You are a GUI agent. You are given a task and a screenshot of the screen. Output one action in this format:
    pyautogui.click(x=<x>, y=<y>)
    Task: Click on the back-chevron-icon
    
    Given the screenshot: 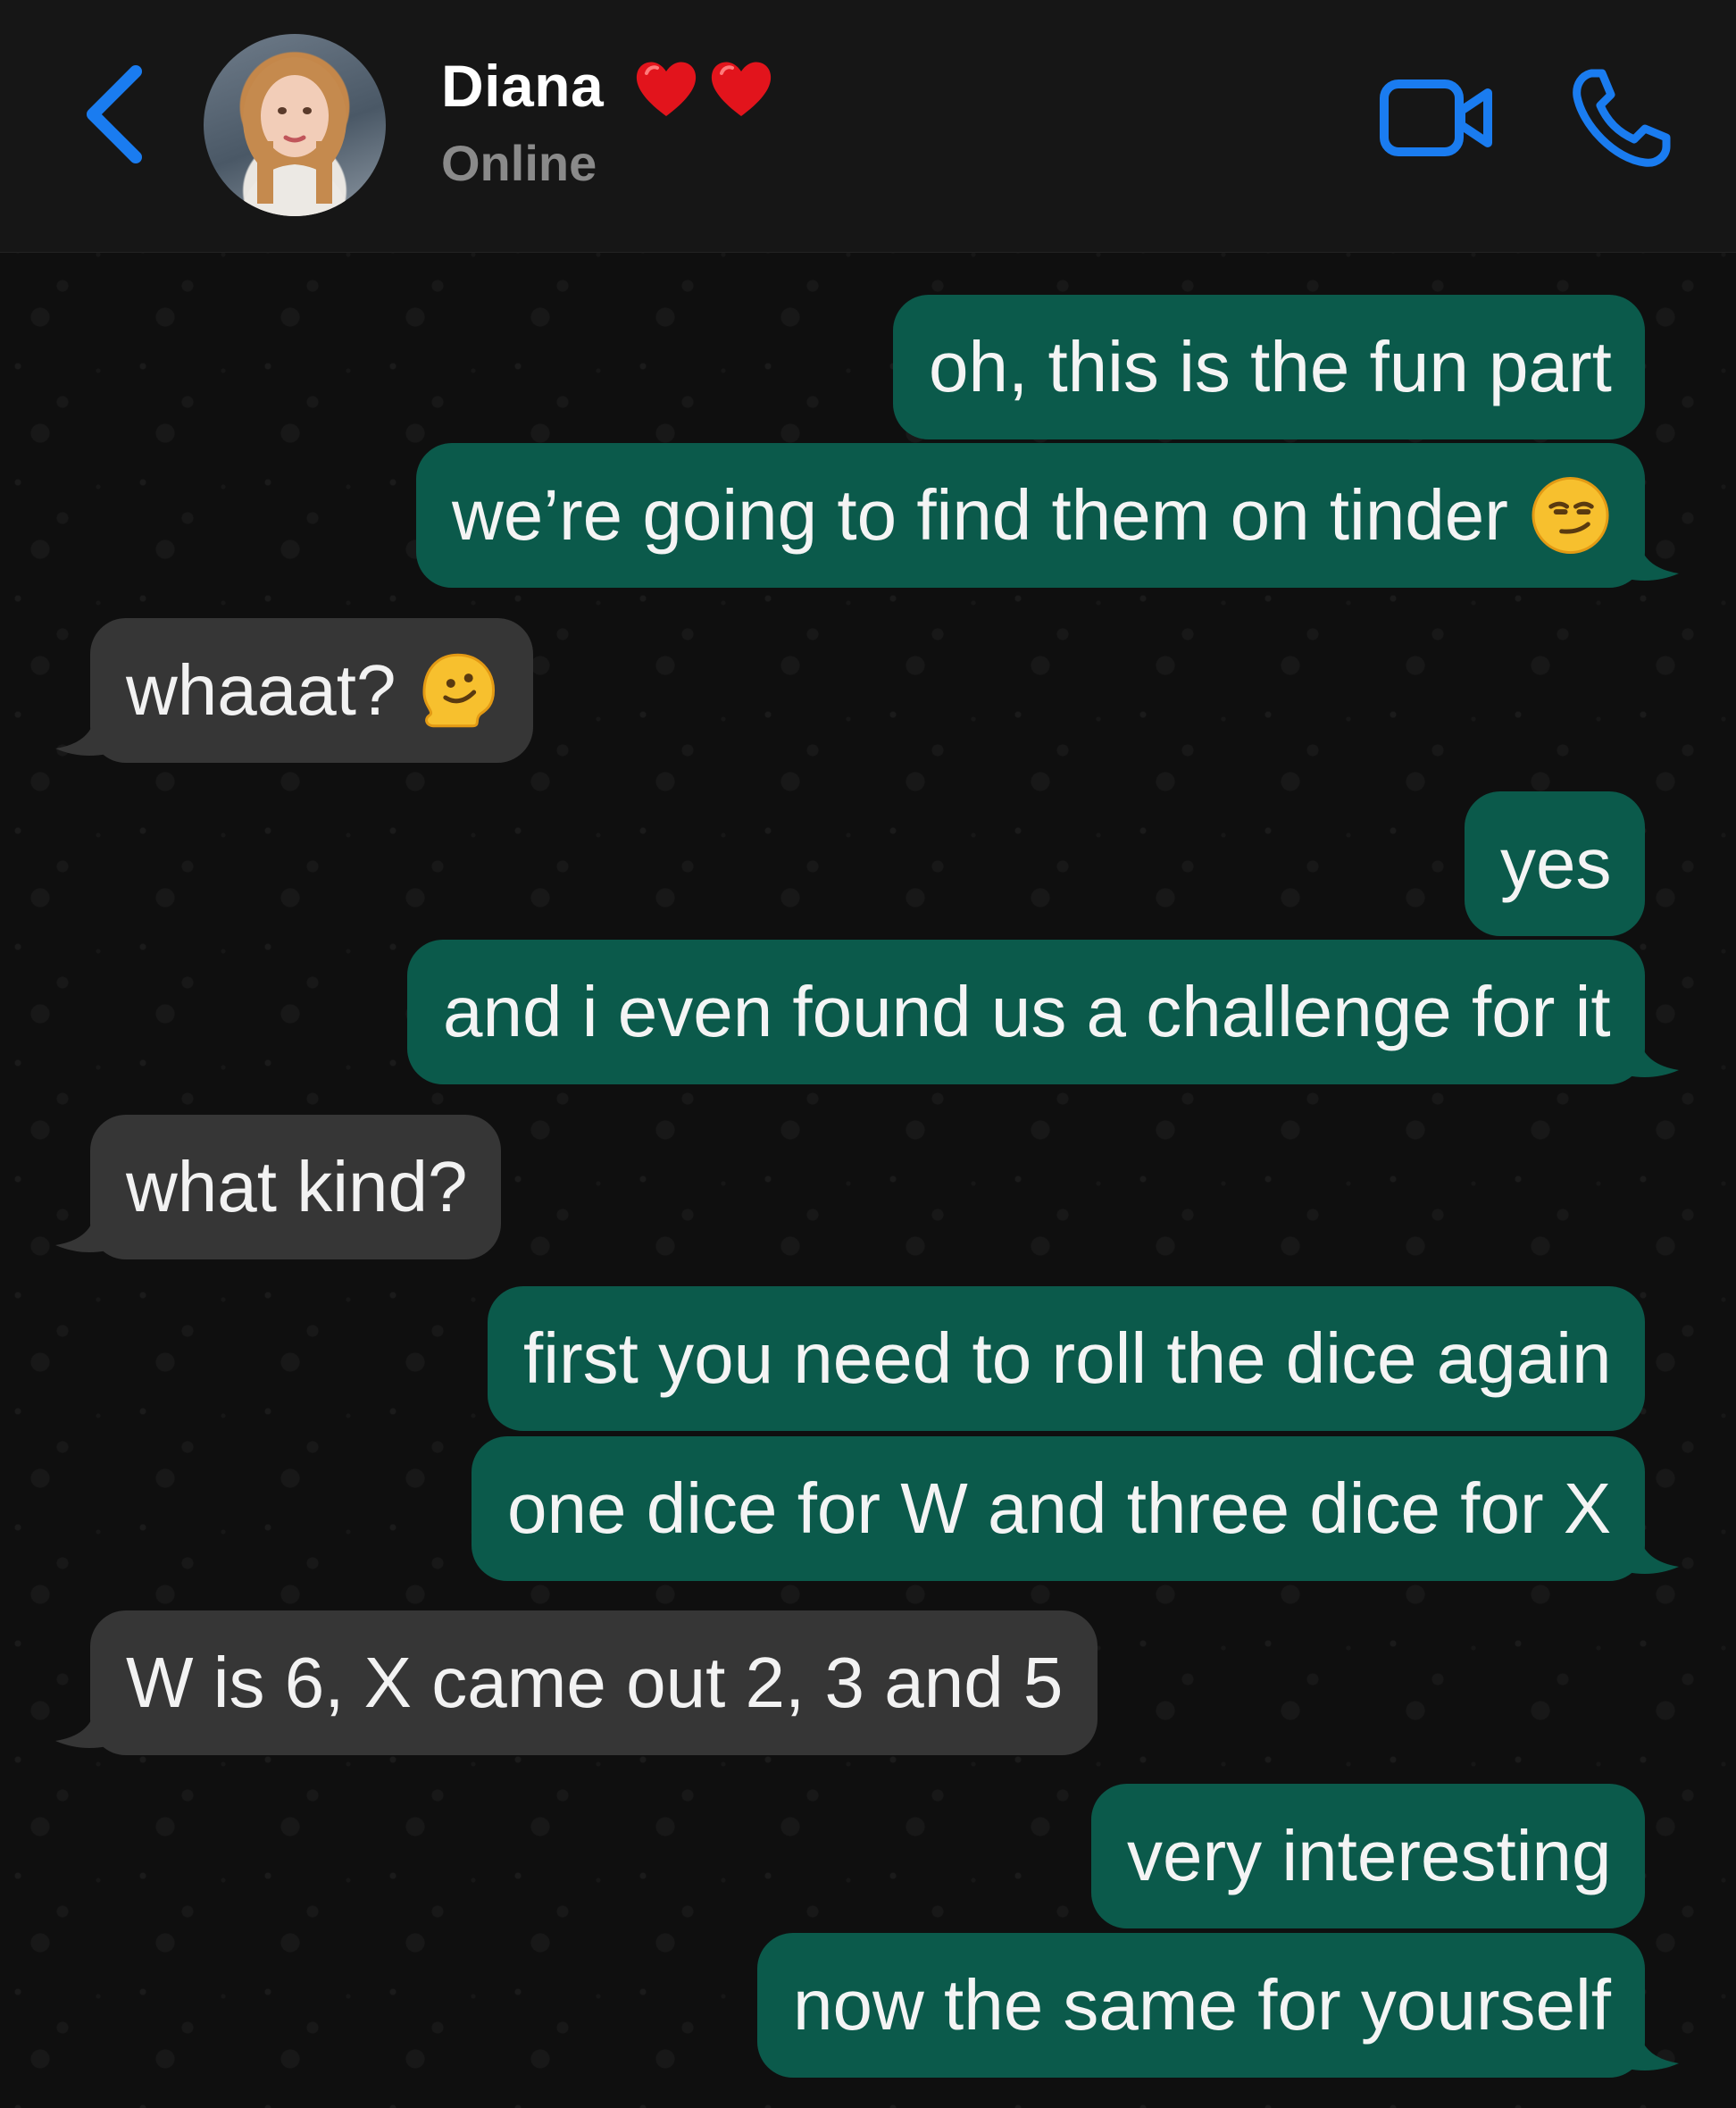 What is the action you would take?
    pyautogui.click(x=117, y=114)
    